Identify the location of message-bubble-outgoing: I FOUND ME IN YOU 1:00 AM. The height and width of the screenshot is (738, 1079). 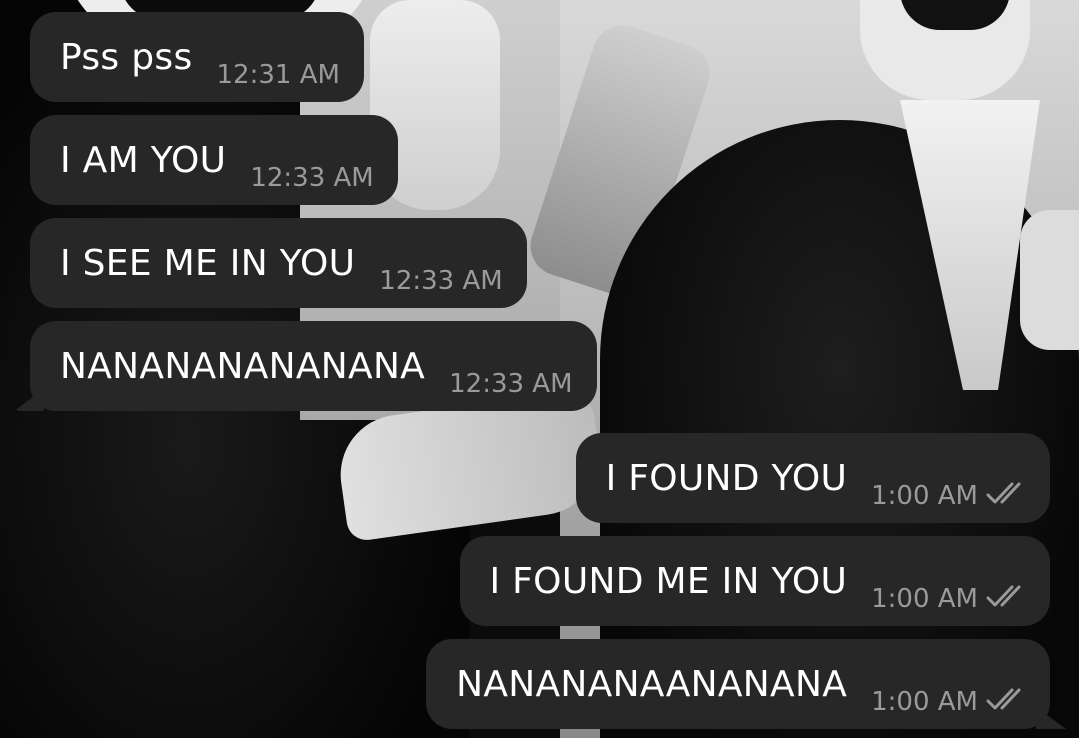
(754, 581).